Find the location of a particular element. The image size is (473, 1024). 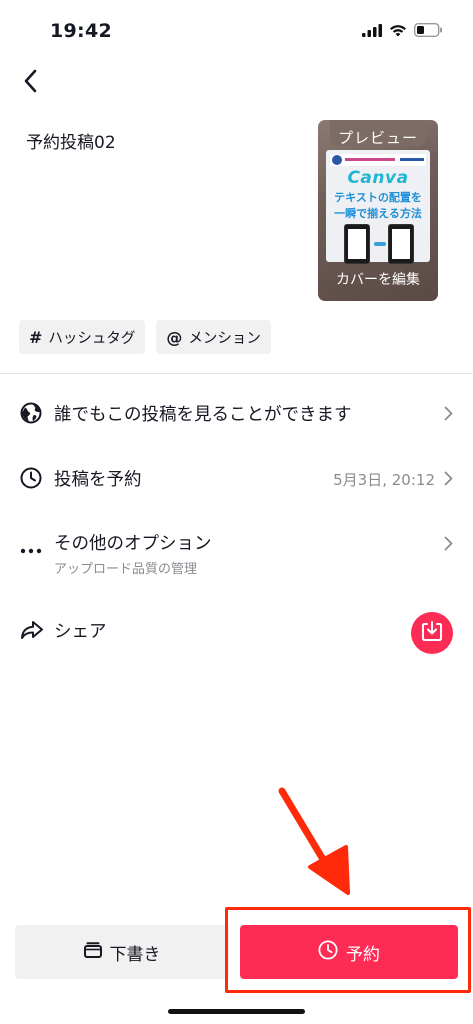

schedule-post-button-label: 予約 is located at coordinates (363, 954).